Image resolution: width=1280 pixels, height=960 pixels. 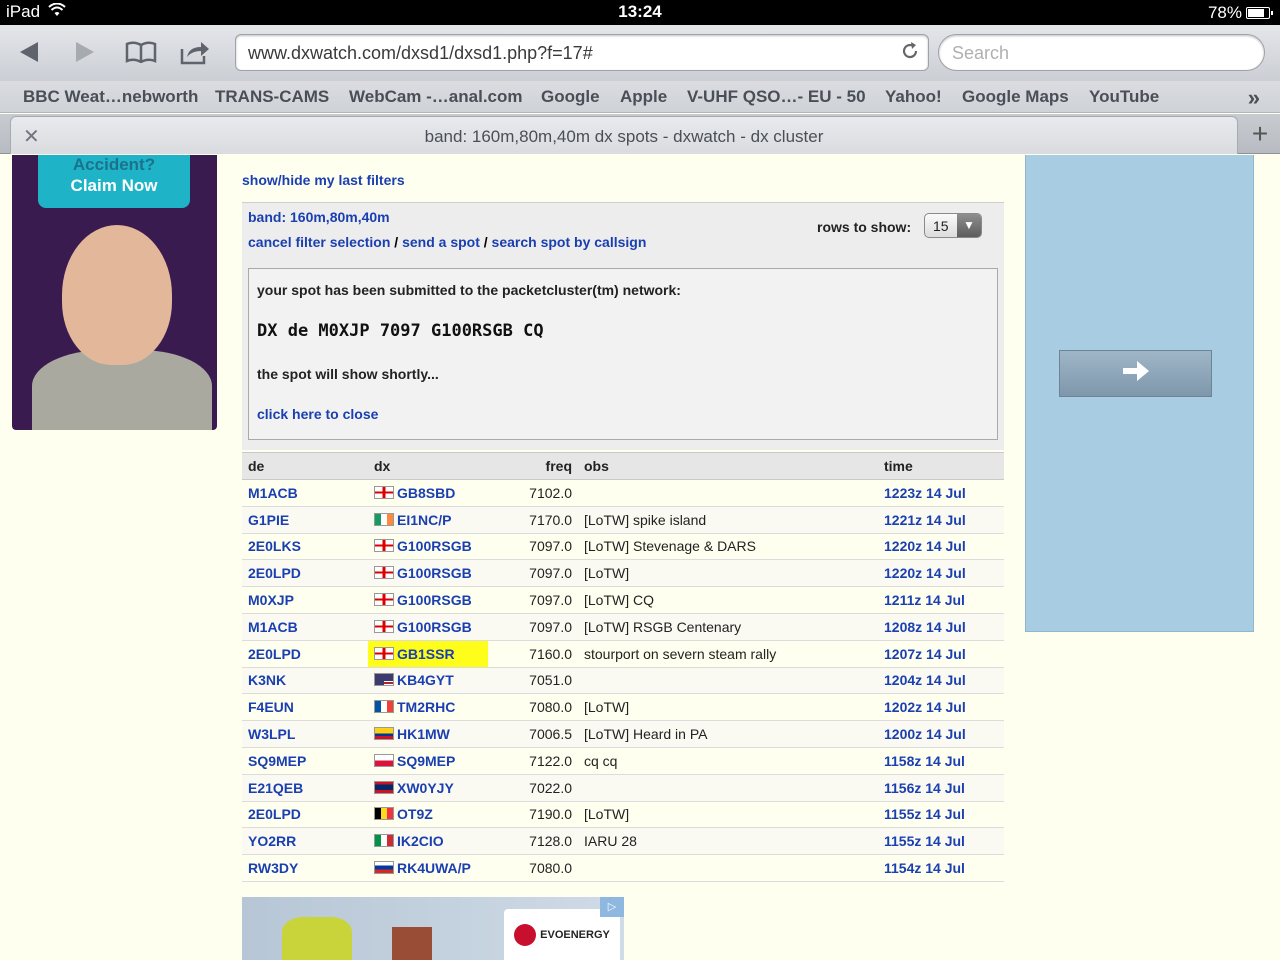 What do you see at coordinates (925, 707) in the screenshot?
I see `time-link: 1202z 14 Jul` at bounding box center [925, 707].